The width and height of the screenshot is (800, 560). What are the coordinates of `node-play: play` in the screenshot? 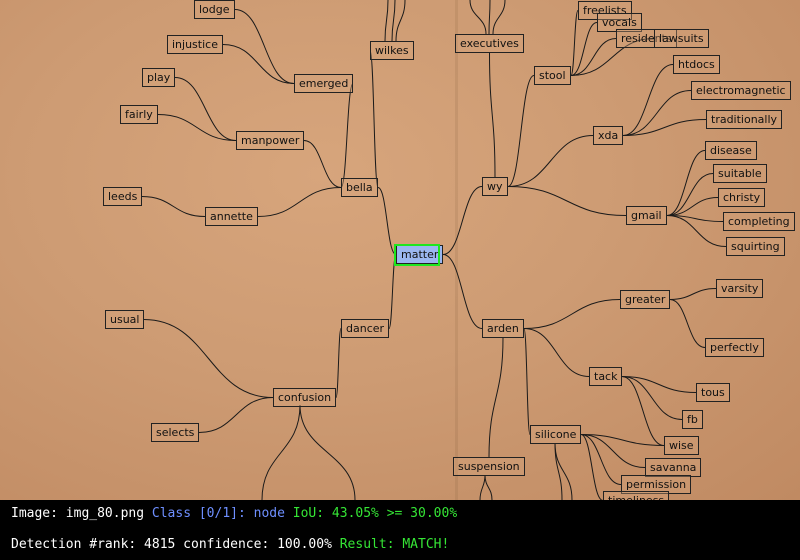 It's located at (159, 77).